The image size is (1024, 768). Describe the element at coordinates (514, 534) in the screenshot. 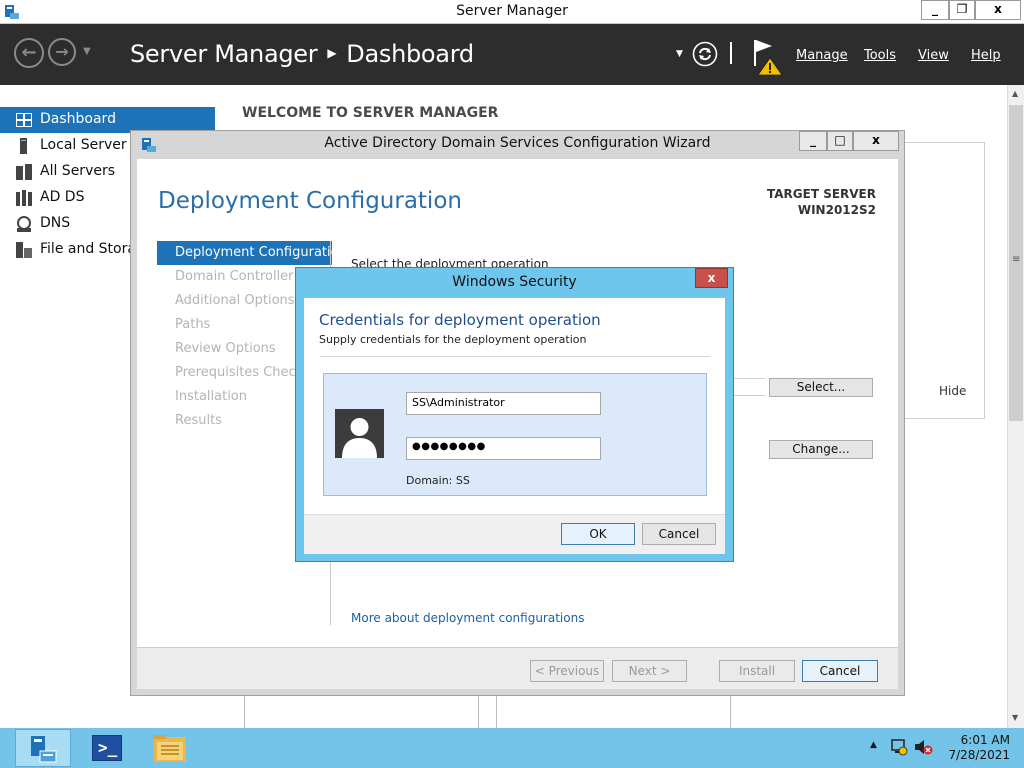

I see `security-footer: OK Cancel` at that location.